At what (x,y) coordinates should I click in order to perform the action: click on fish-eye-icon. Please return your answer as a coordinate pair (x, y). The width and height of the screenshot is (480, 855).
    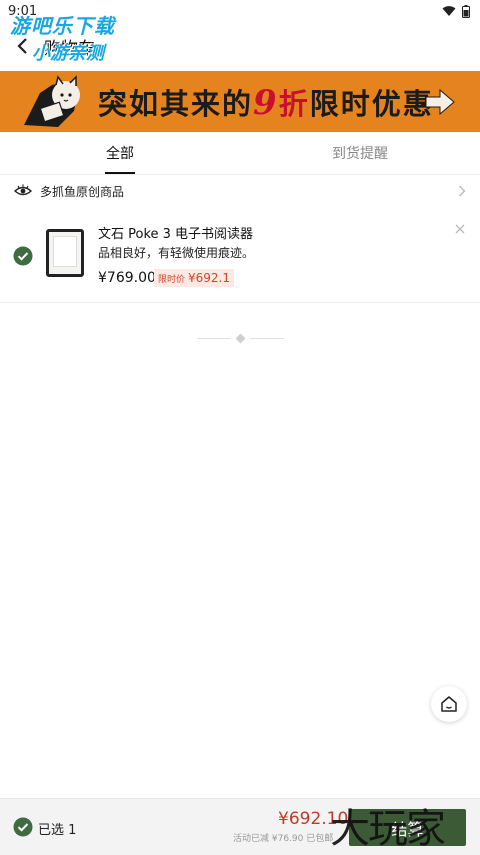
    Looking at the image, I should click on (23, 190).